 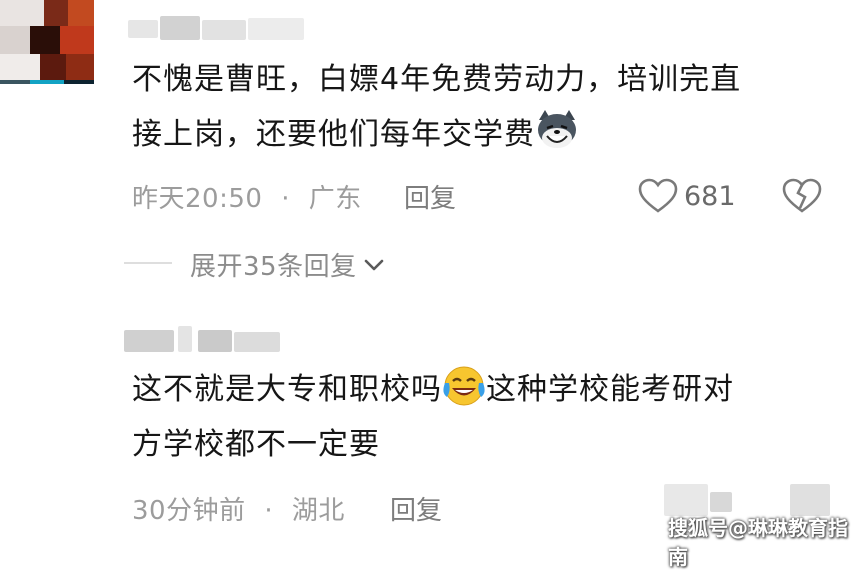 What do you see at coordinates (710, 196) in the screenshot?
I see `like-count: 681` at bounding box center [710, 196].